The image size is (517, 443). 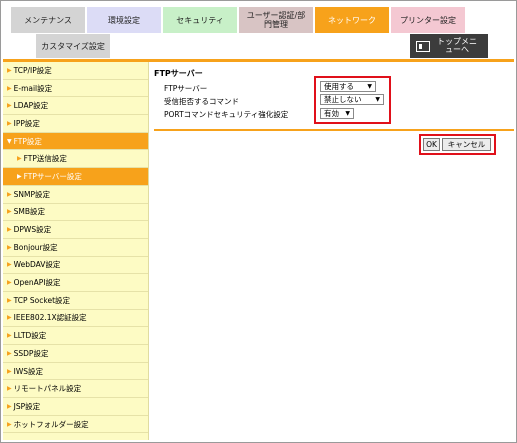 What do you see at coordinates (75, 248) in the screenshot?
I see `sidebar-item-bonjour: ▶ Bonjour設定` at bounding box center [75, 248].